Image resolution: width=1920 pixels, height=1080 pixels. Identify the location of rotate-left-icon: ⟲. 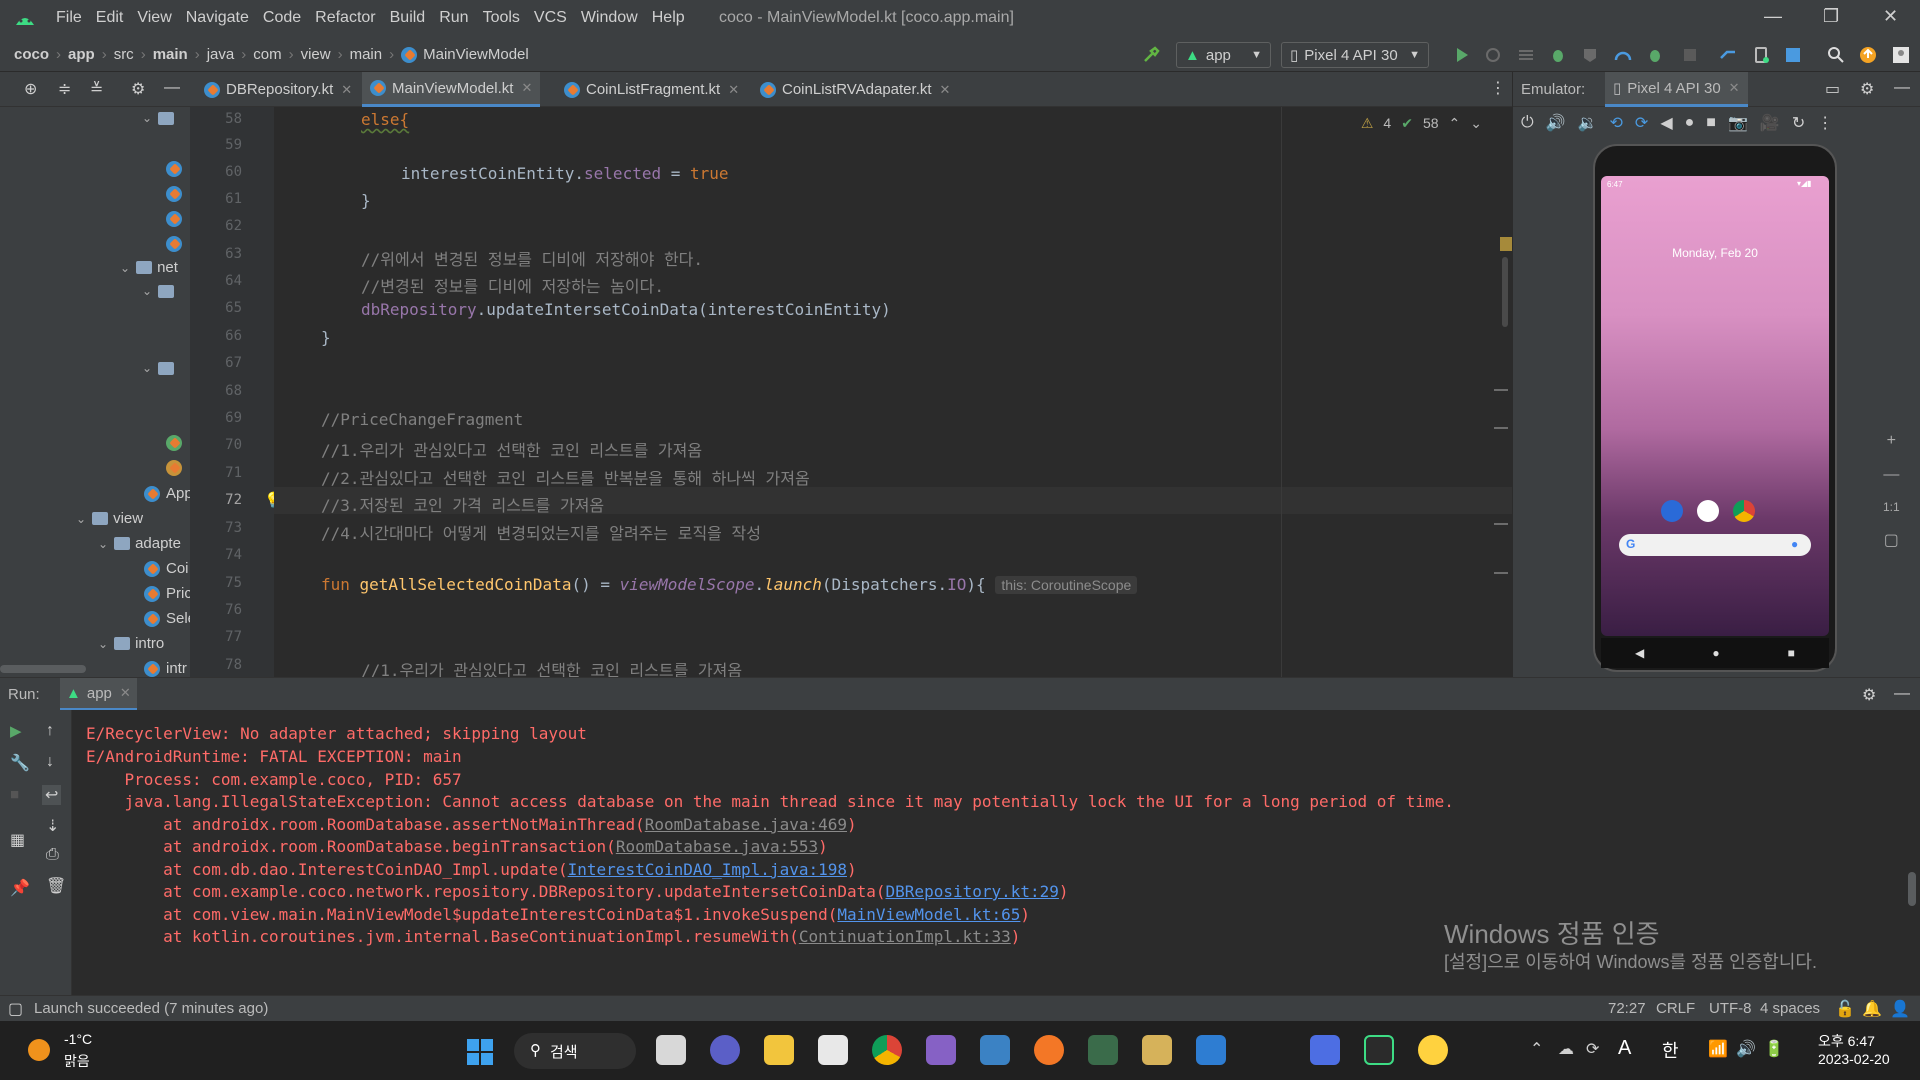
(1616, 123).